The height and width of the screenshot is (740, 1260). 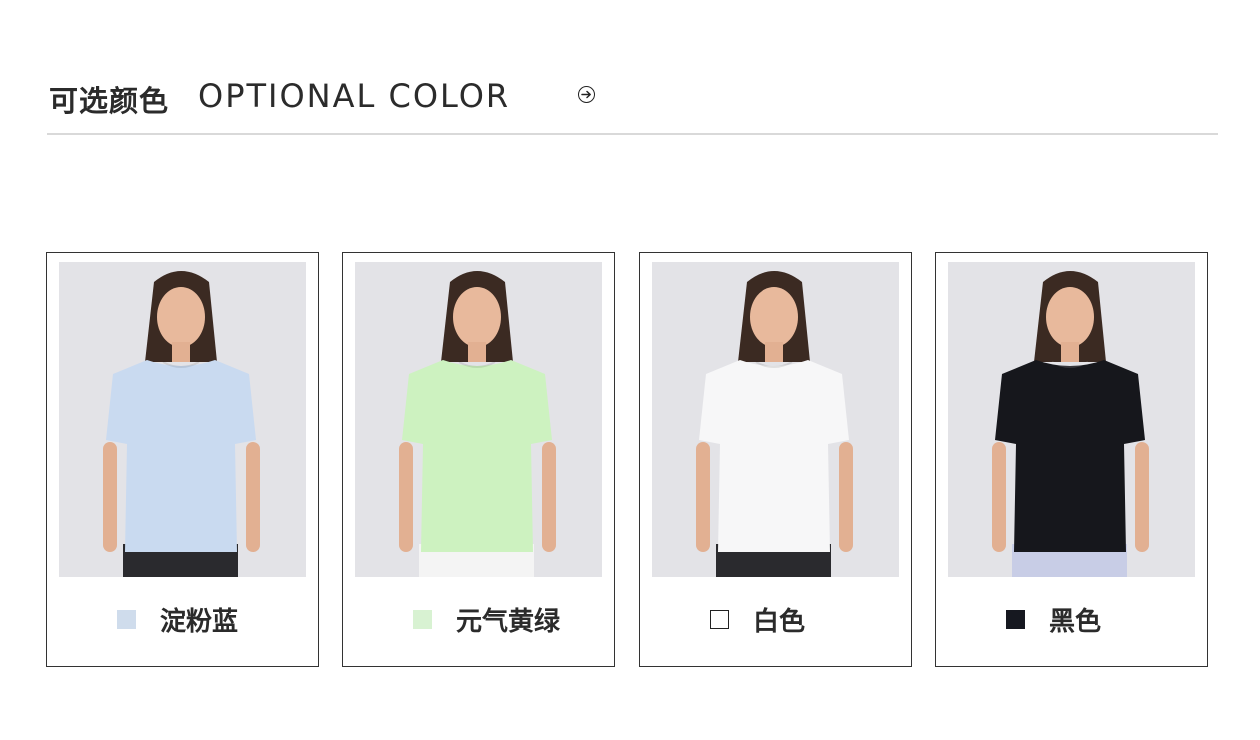 What do you see at coordinates (632, 134) in the screenshot?
I see `header-divider` at bounding box center [632, 134].